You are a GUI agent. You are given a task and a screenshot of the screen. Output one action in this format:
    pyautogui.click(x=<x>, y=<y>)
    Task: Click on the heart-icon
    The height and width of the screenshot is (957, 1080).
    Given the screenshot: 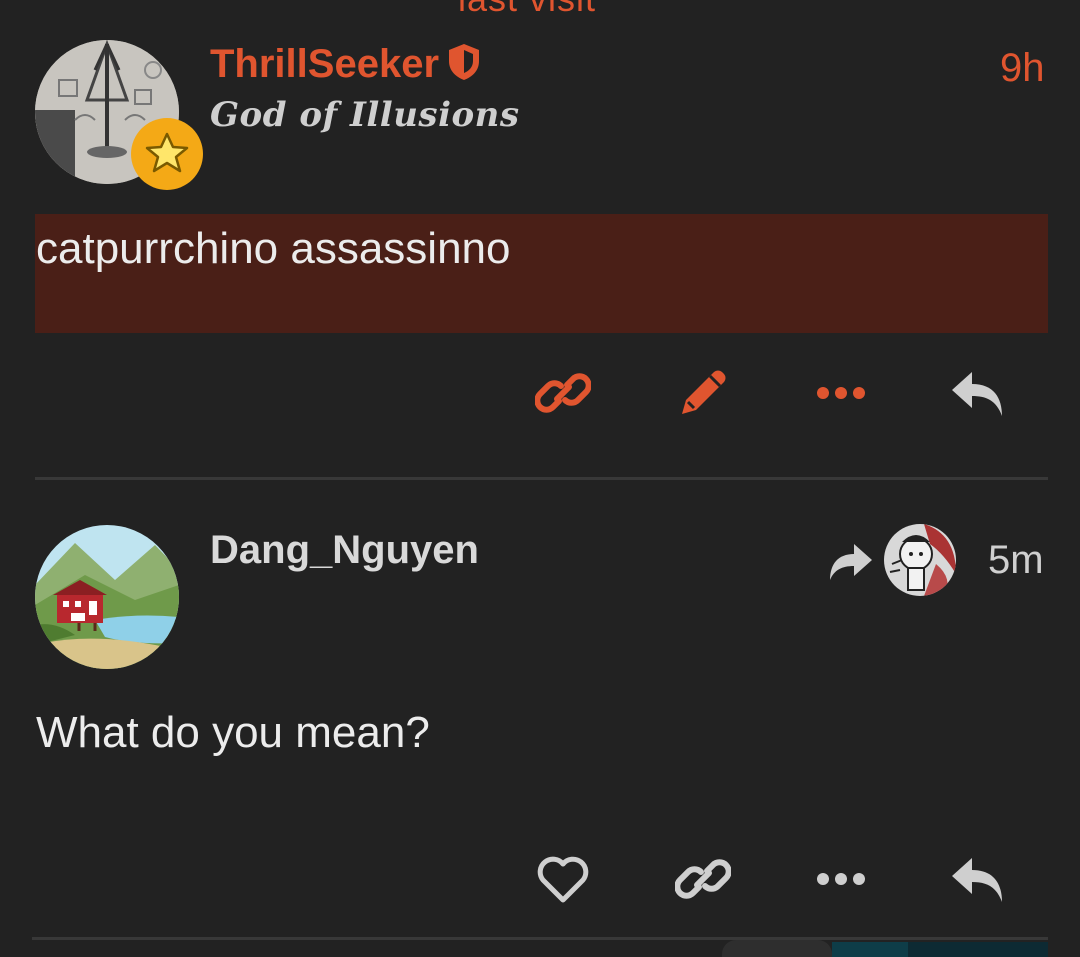 What is the action you would take?
    pyautogui.click(x=563, y=879)
    